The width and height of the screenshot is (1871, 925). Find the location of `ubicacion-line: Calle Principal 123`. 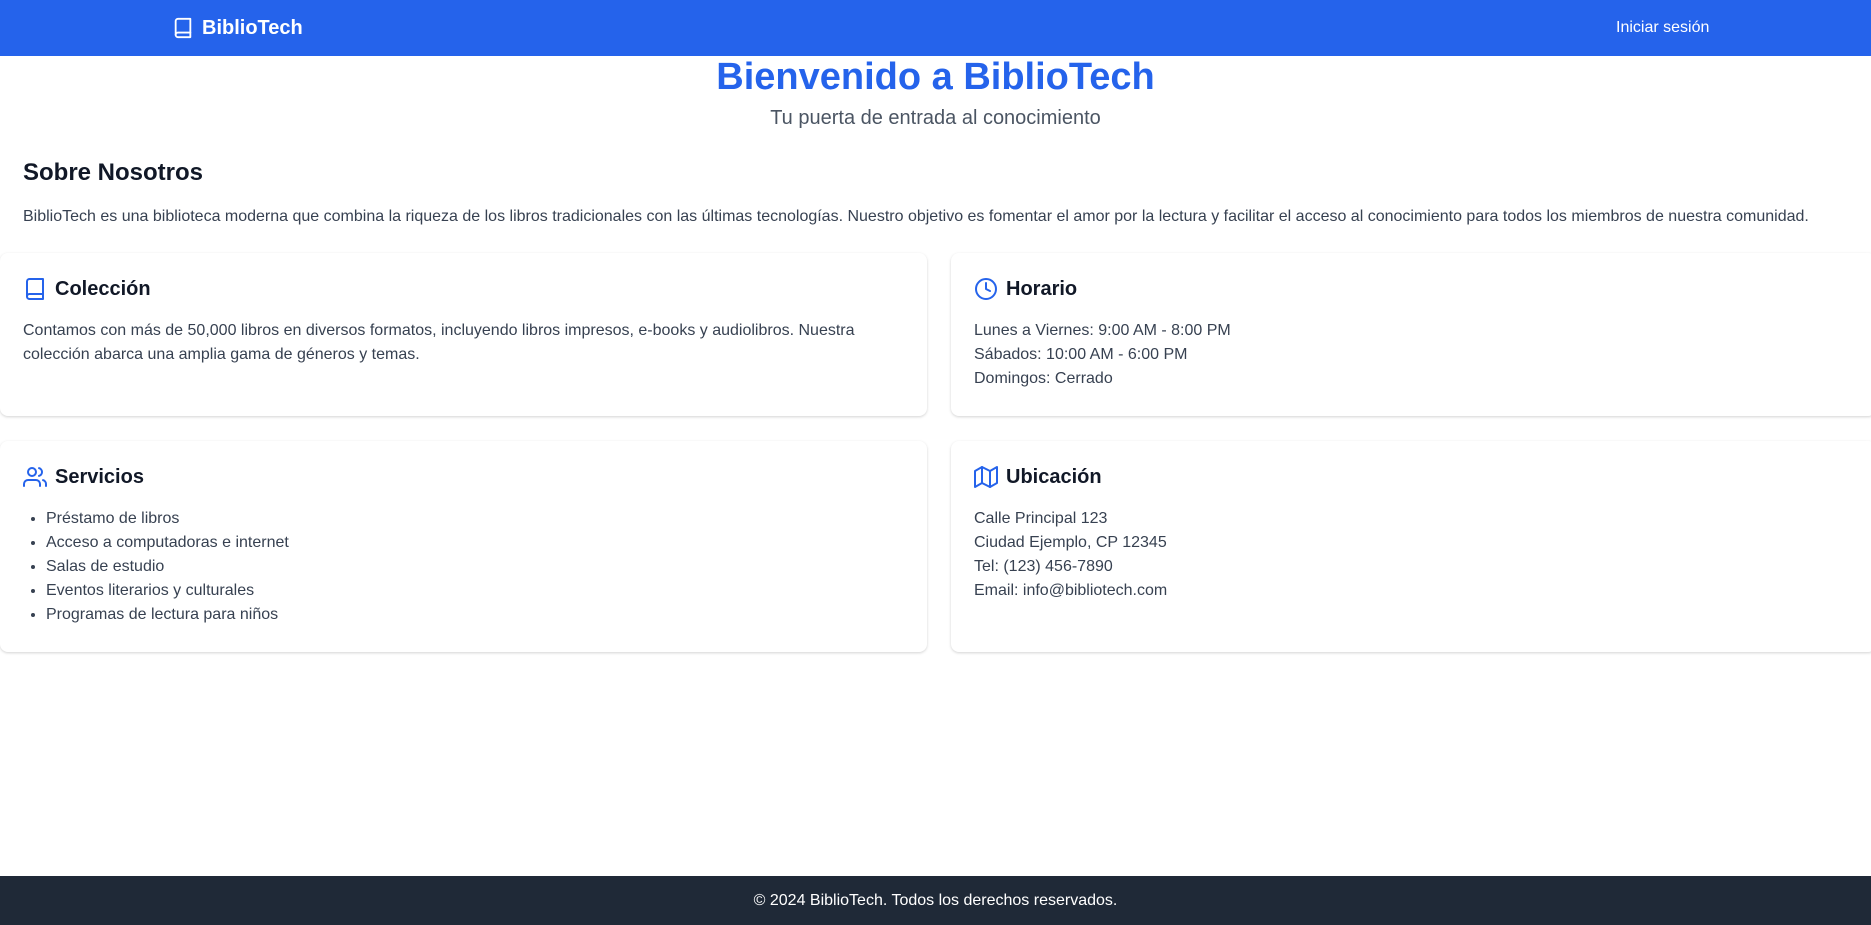

ubicacion-line: Calle Principal 123 is located at coordinates (1041, 518).